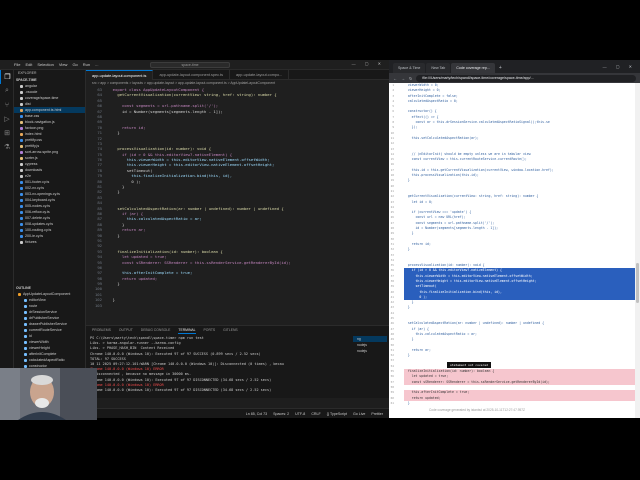 Image resolution: width=640 pixels, height=480 pixels. Describe the element at coordinates (7, 77) in the screenshot. I see `explorer-icon: ❐` at that location.